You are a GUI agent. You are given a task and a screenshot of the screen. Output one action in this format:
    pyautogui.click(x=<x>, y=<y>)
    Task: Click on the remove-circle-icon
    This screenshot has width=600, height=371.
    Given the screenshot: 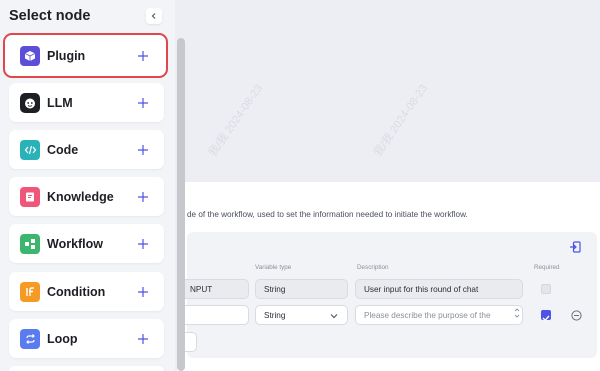 What is the action you would take?
    pyautogui.click(x=576, y=315)
    